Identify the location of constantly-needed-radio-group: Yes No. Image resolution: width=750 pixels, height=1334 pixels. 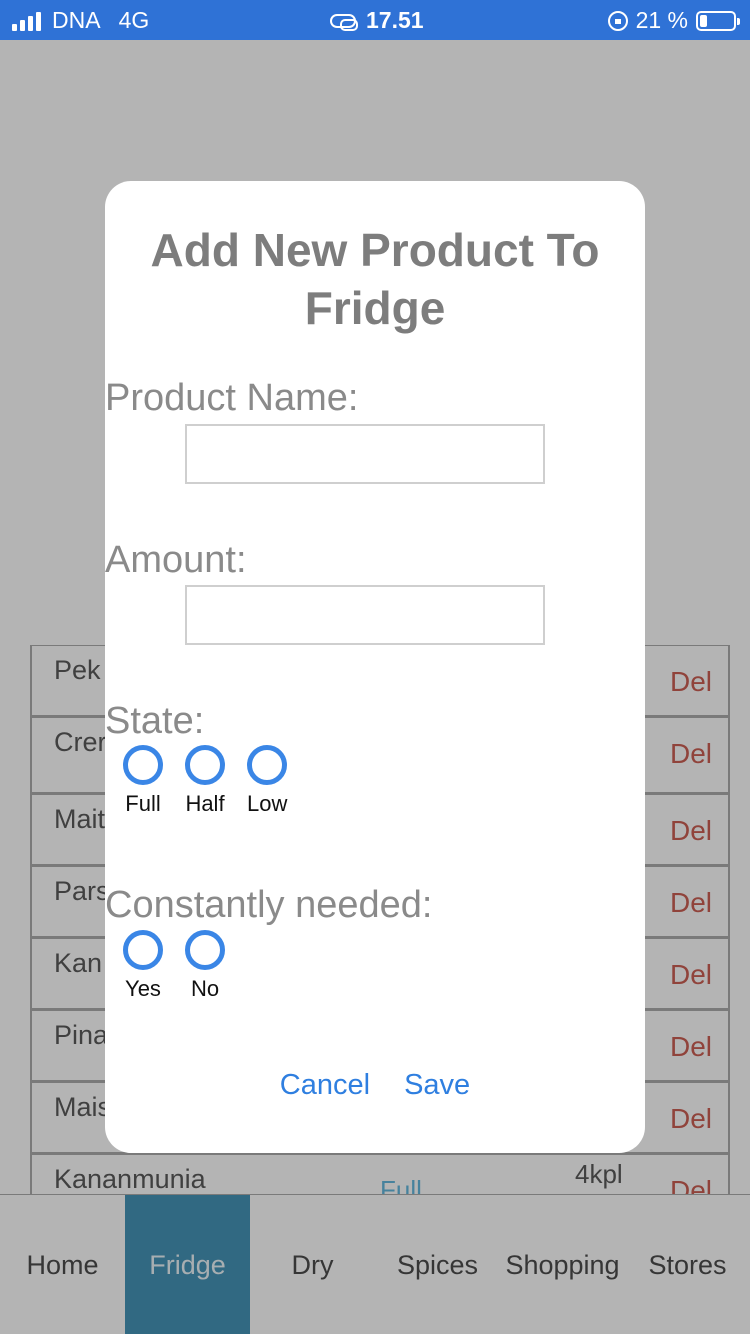
(185, 966).